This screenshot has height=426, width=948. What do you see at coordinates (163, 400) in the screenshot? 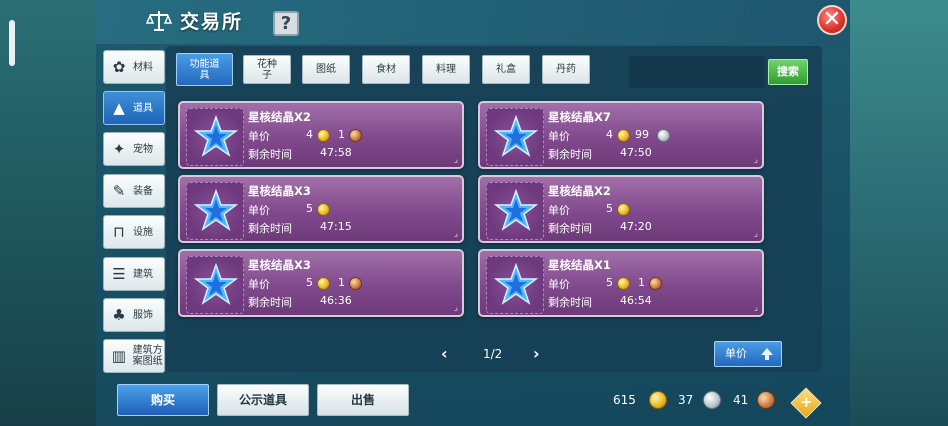
I see `buy-button: 购买` at bounding box center [163, 400].